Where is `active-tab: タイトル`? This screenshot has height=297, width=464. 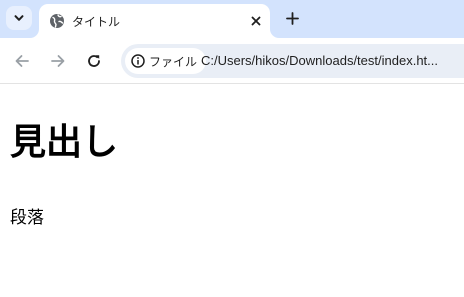 active-tab: タイトル is located at coordinates (154, 21).